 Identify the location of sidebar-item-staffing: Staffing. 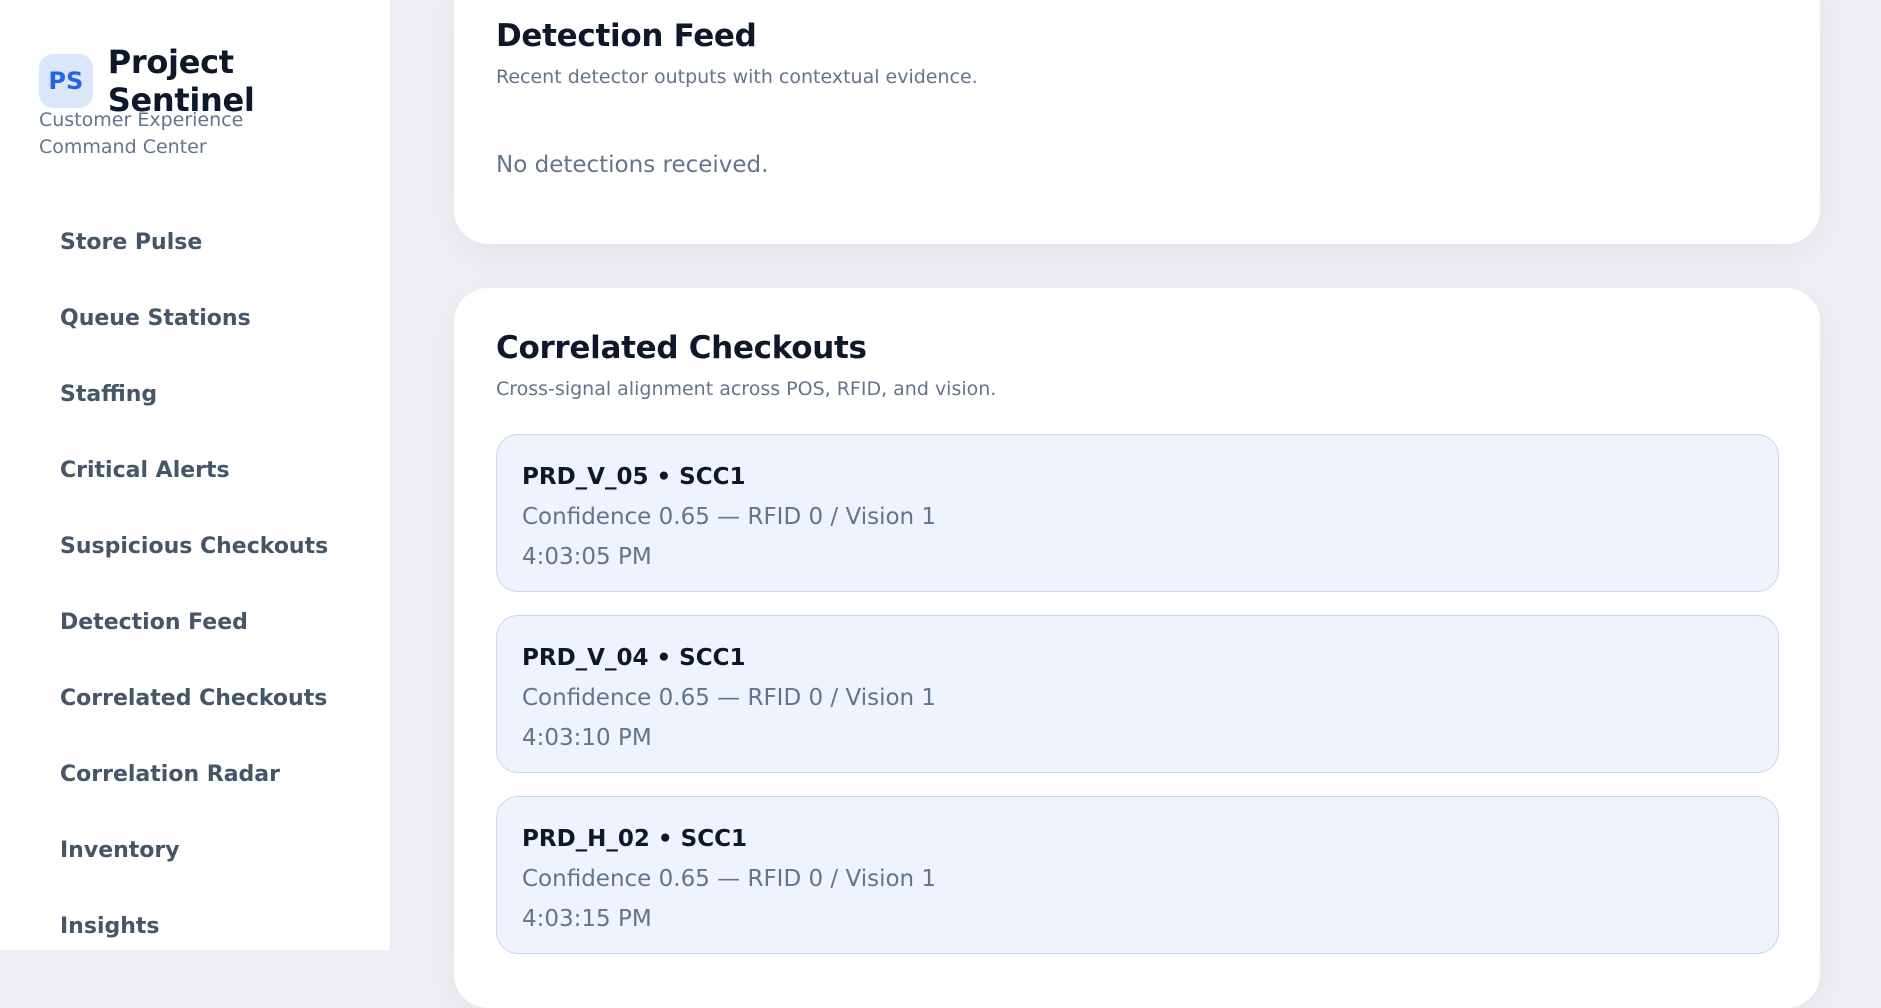
(202, 394).